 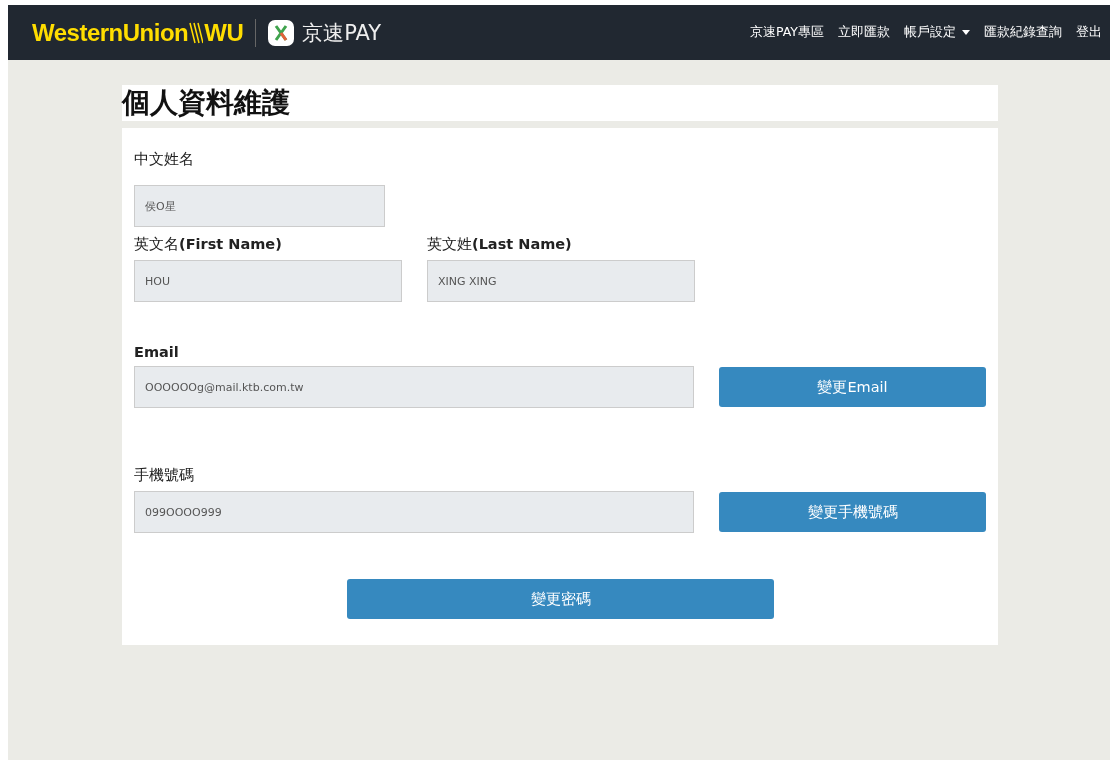 What do you see at coordinates (560, 599) in the screenshot?
I see `change-password-button: 變更密碼` at bounding box center [560, 599].